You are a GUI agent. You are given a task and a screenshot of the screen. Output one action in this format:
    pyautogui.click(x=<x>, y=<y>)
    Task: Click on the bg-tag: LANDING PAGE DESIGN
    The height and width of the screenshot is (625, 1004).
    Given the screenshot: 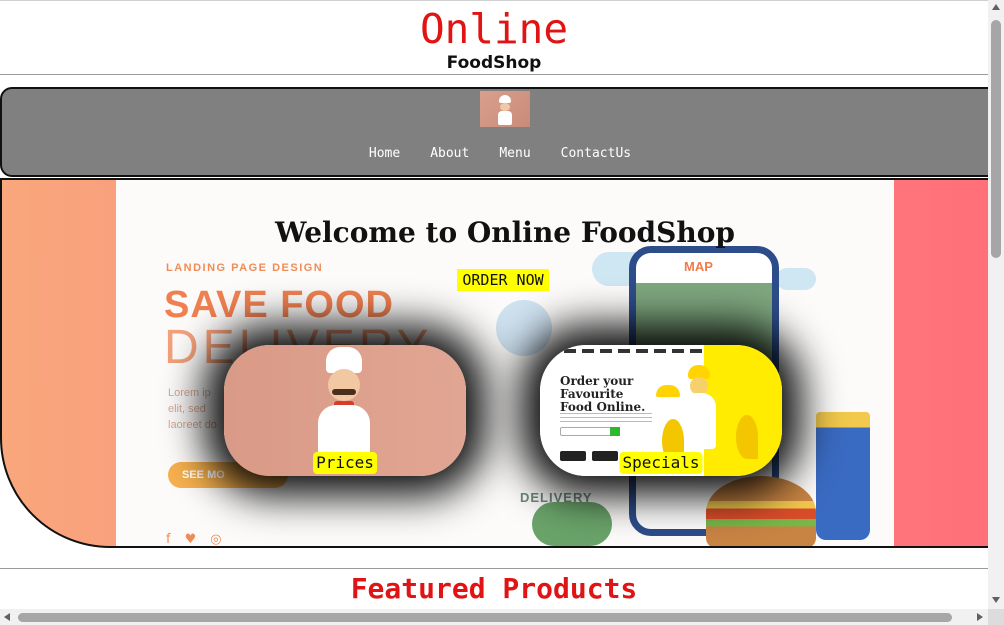 What is the action you would take?
    pyautogui.click(x=245, y=268)
    